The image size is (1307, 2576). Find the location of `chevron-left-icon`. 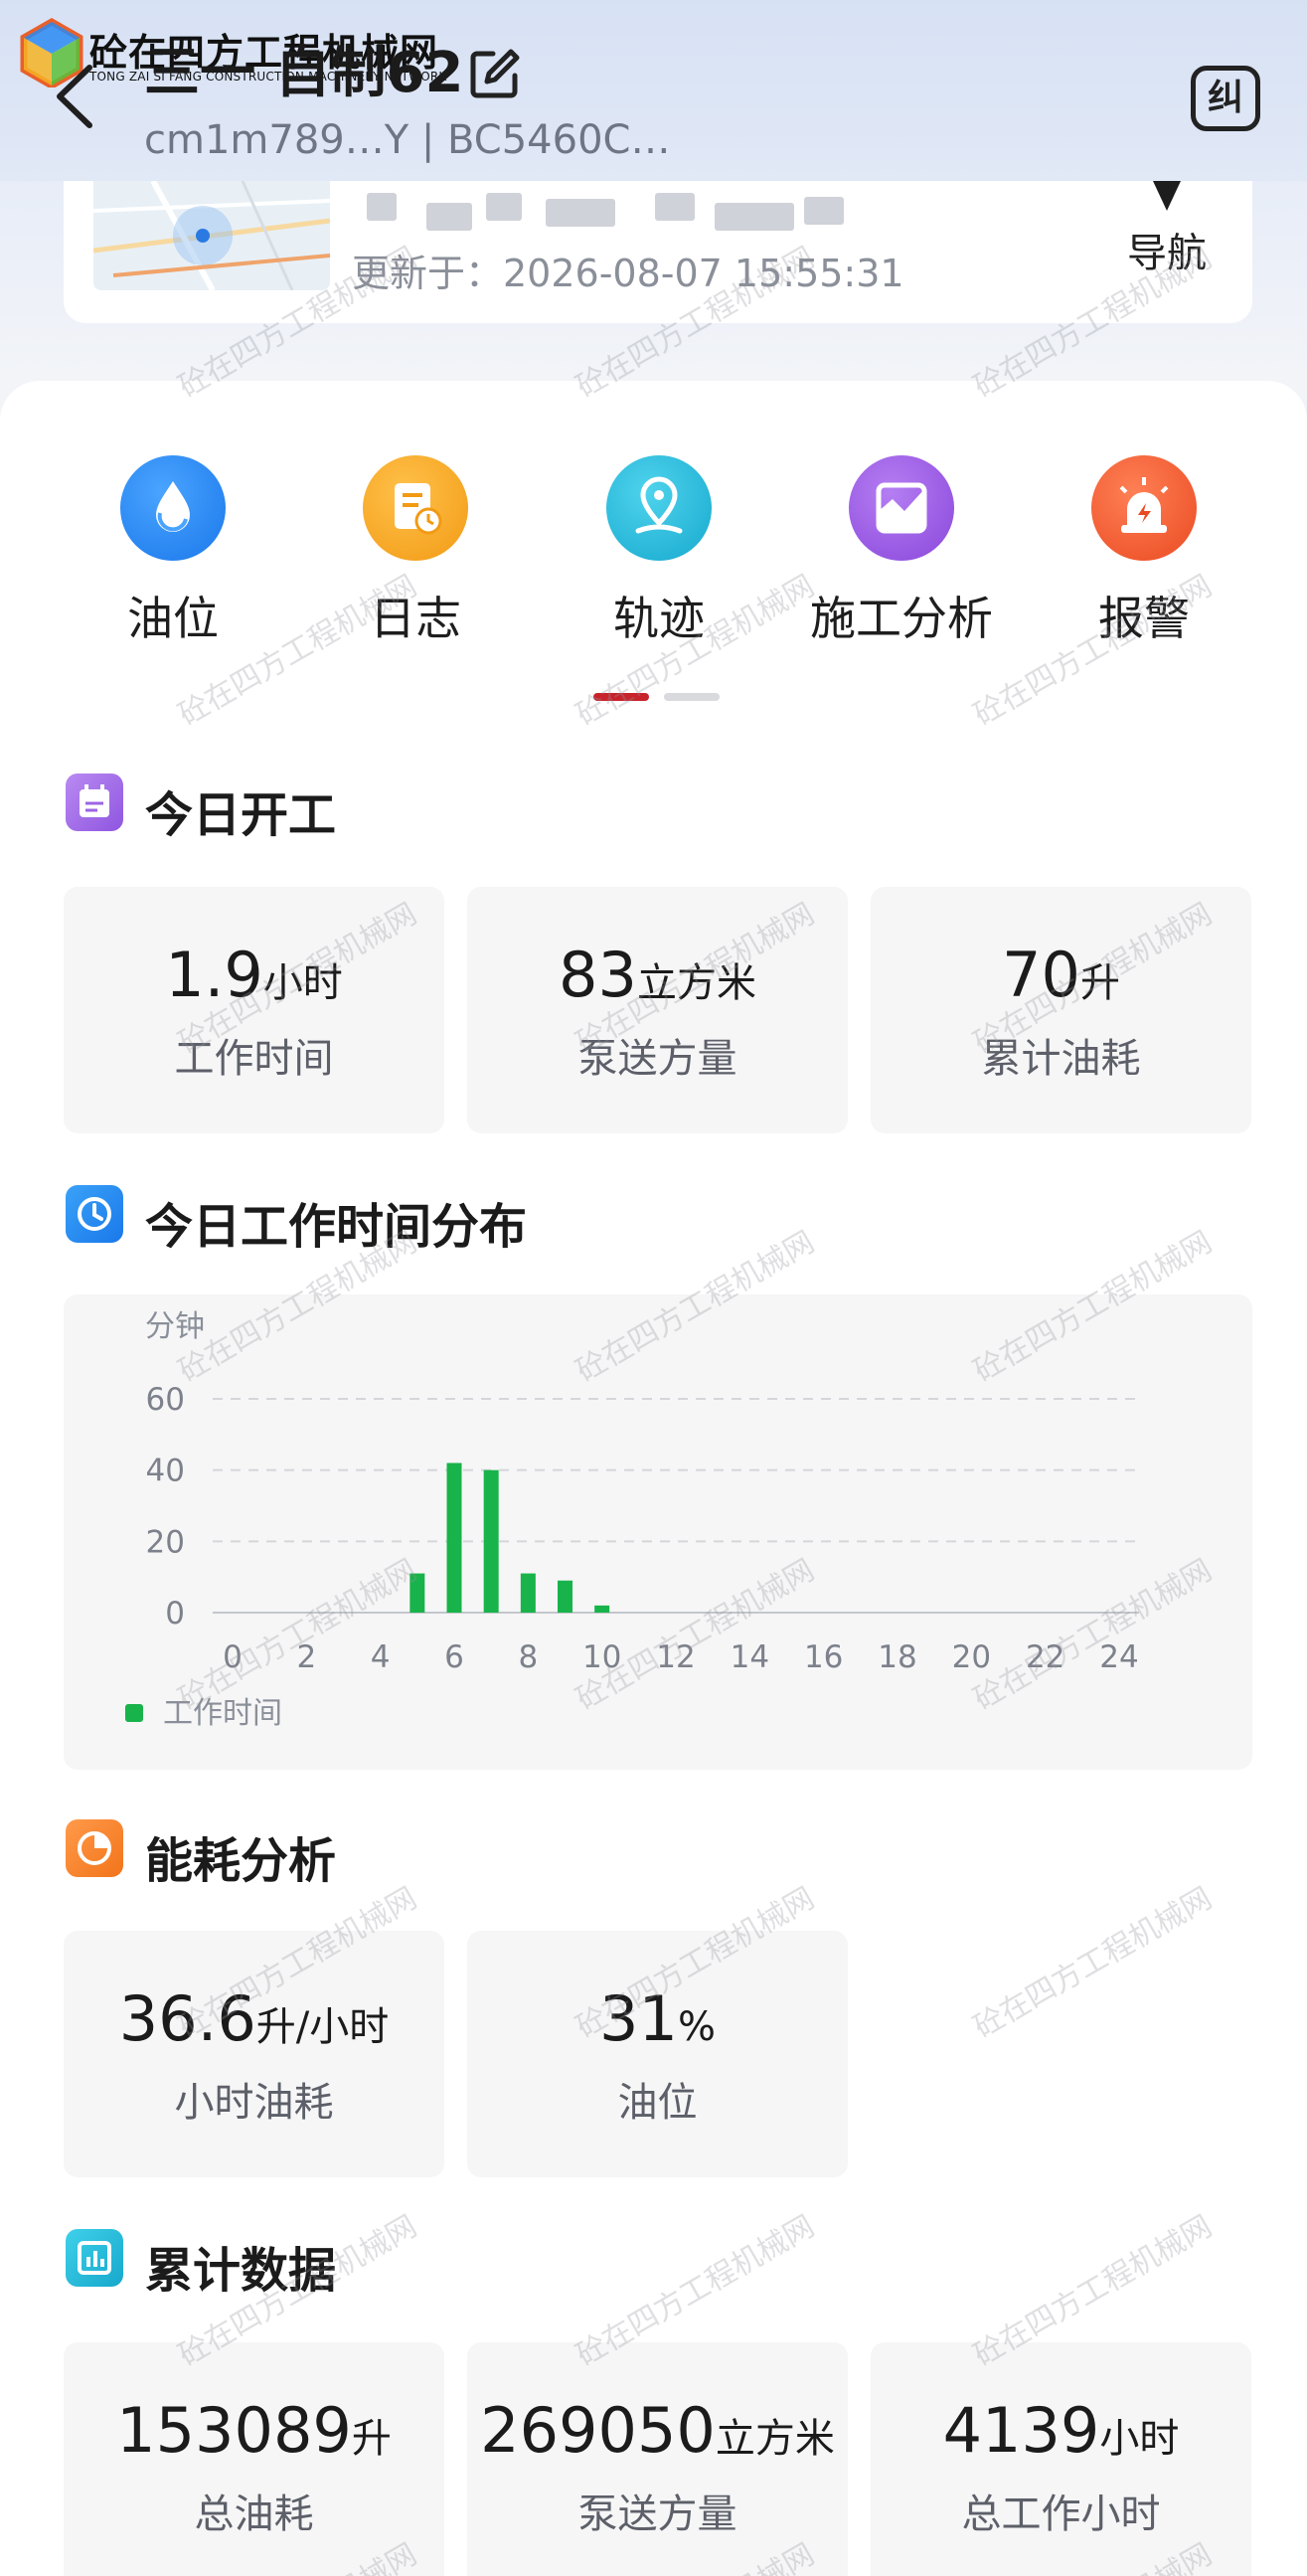

chevron-left-icon is located at coordinates (74, 96).